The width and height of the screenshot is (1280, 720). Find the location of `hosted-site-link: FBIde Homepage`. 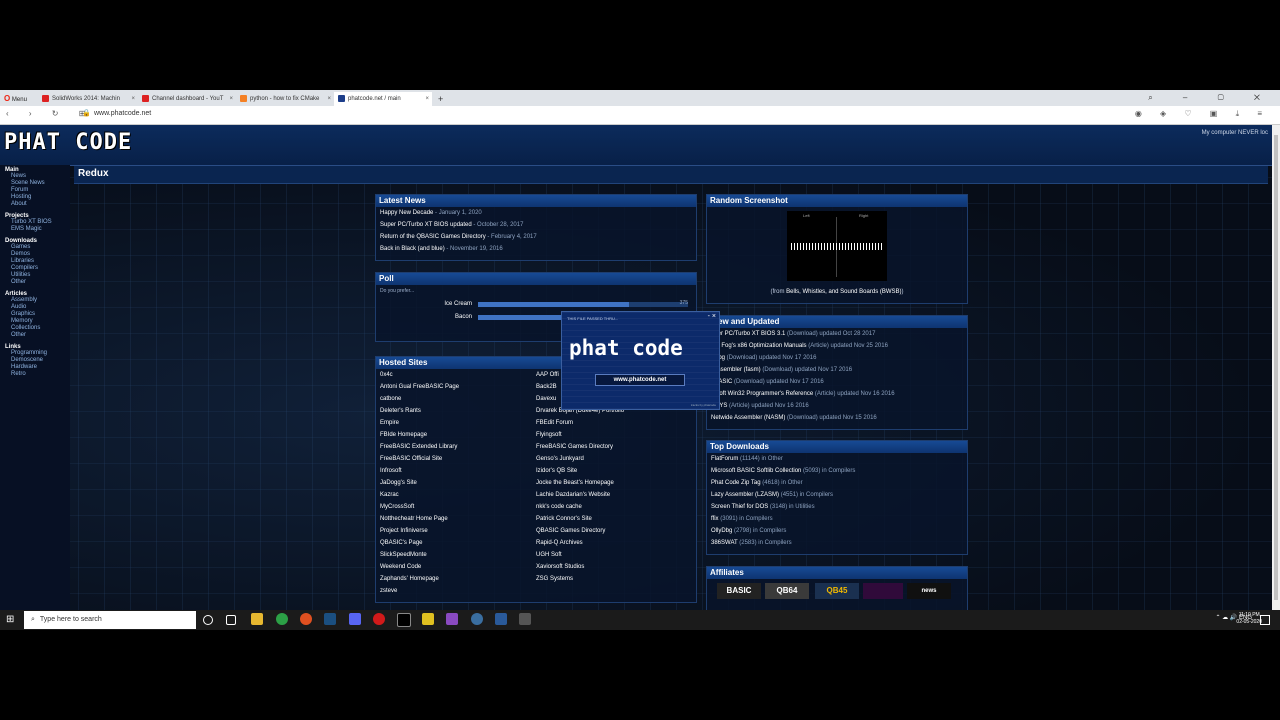

hosted-site-link: FBIde Homepage is located at coordinates (453, 435).